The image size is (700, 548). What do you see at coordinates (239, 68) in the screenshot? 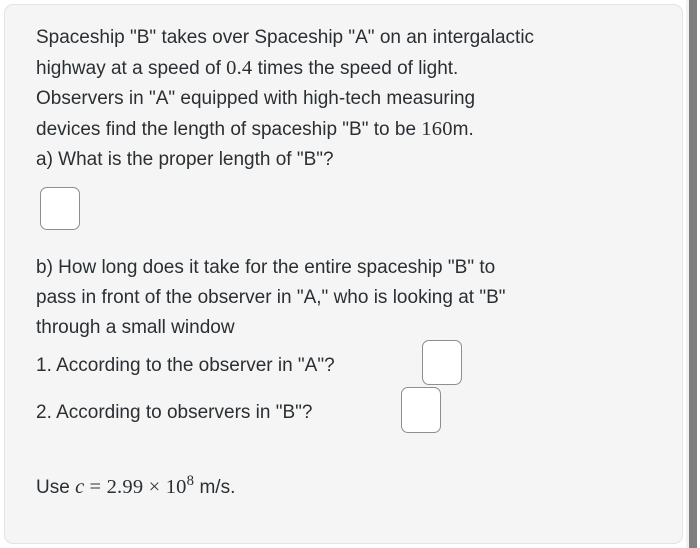
I see `speed-value: 0.4` at bounding box center [239, 68].